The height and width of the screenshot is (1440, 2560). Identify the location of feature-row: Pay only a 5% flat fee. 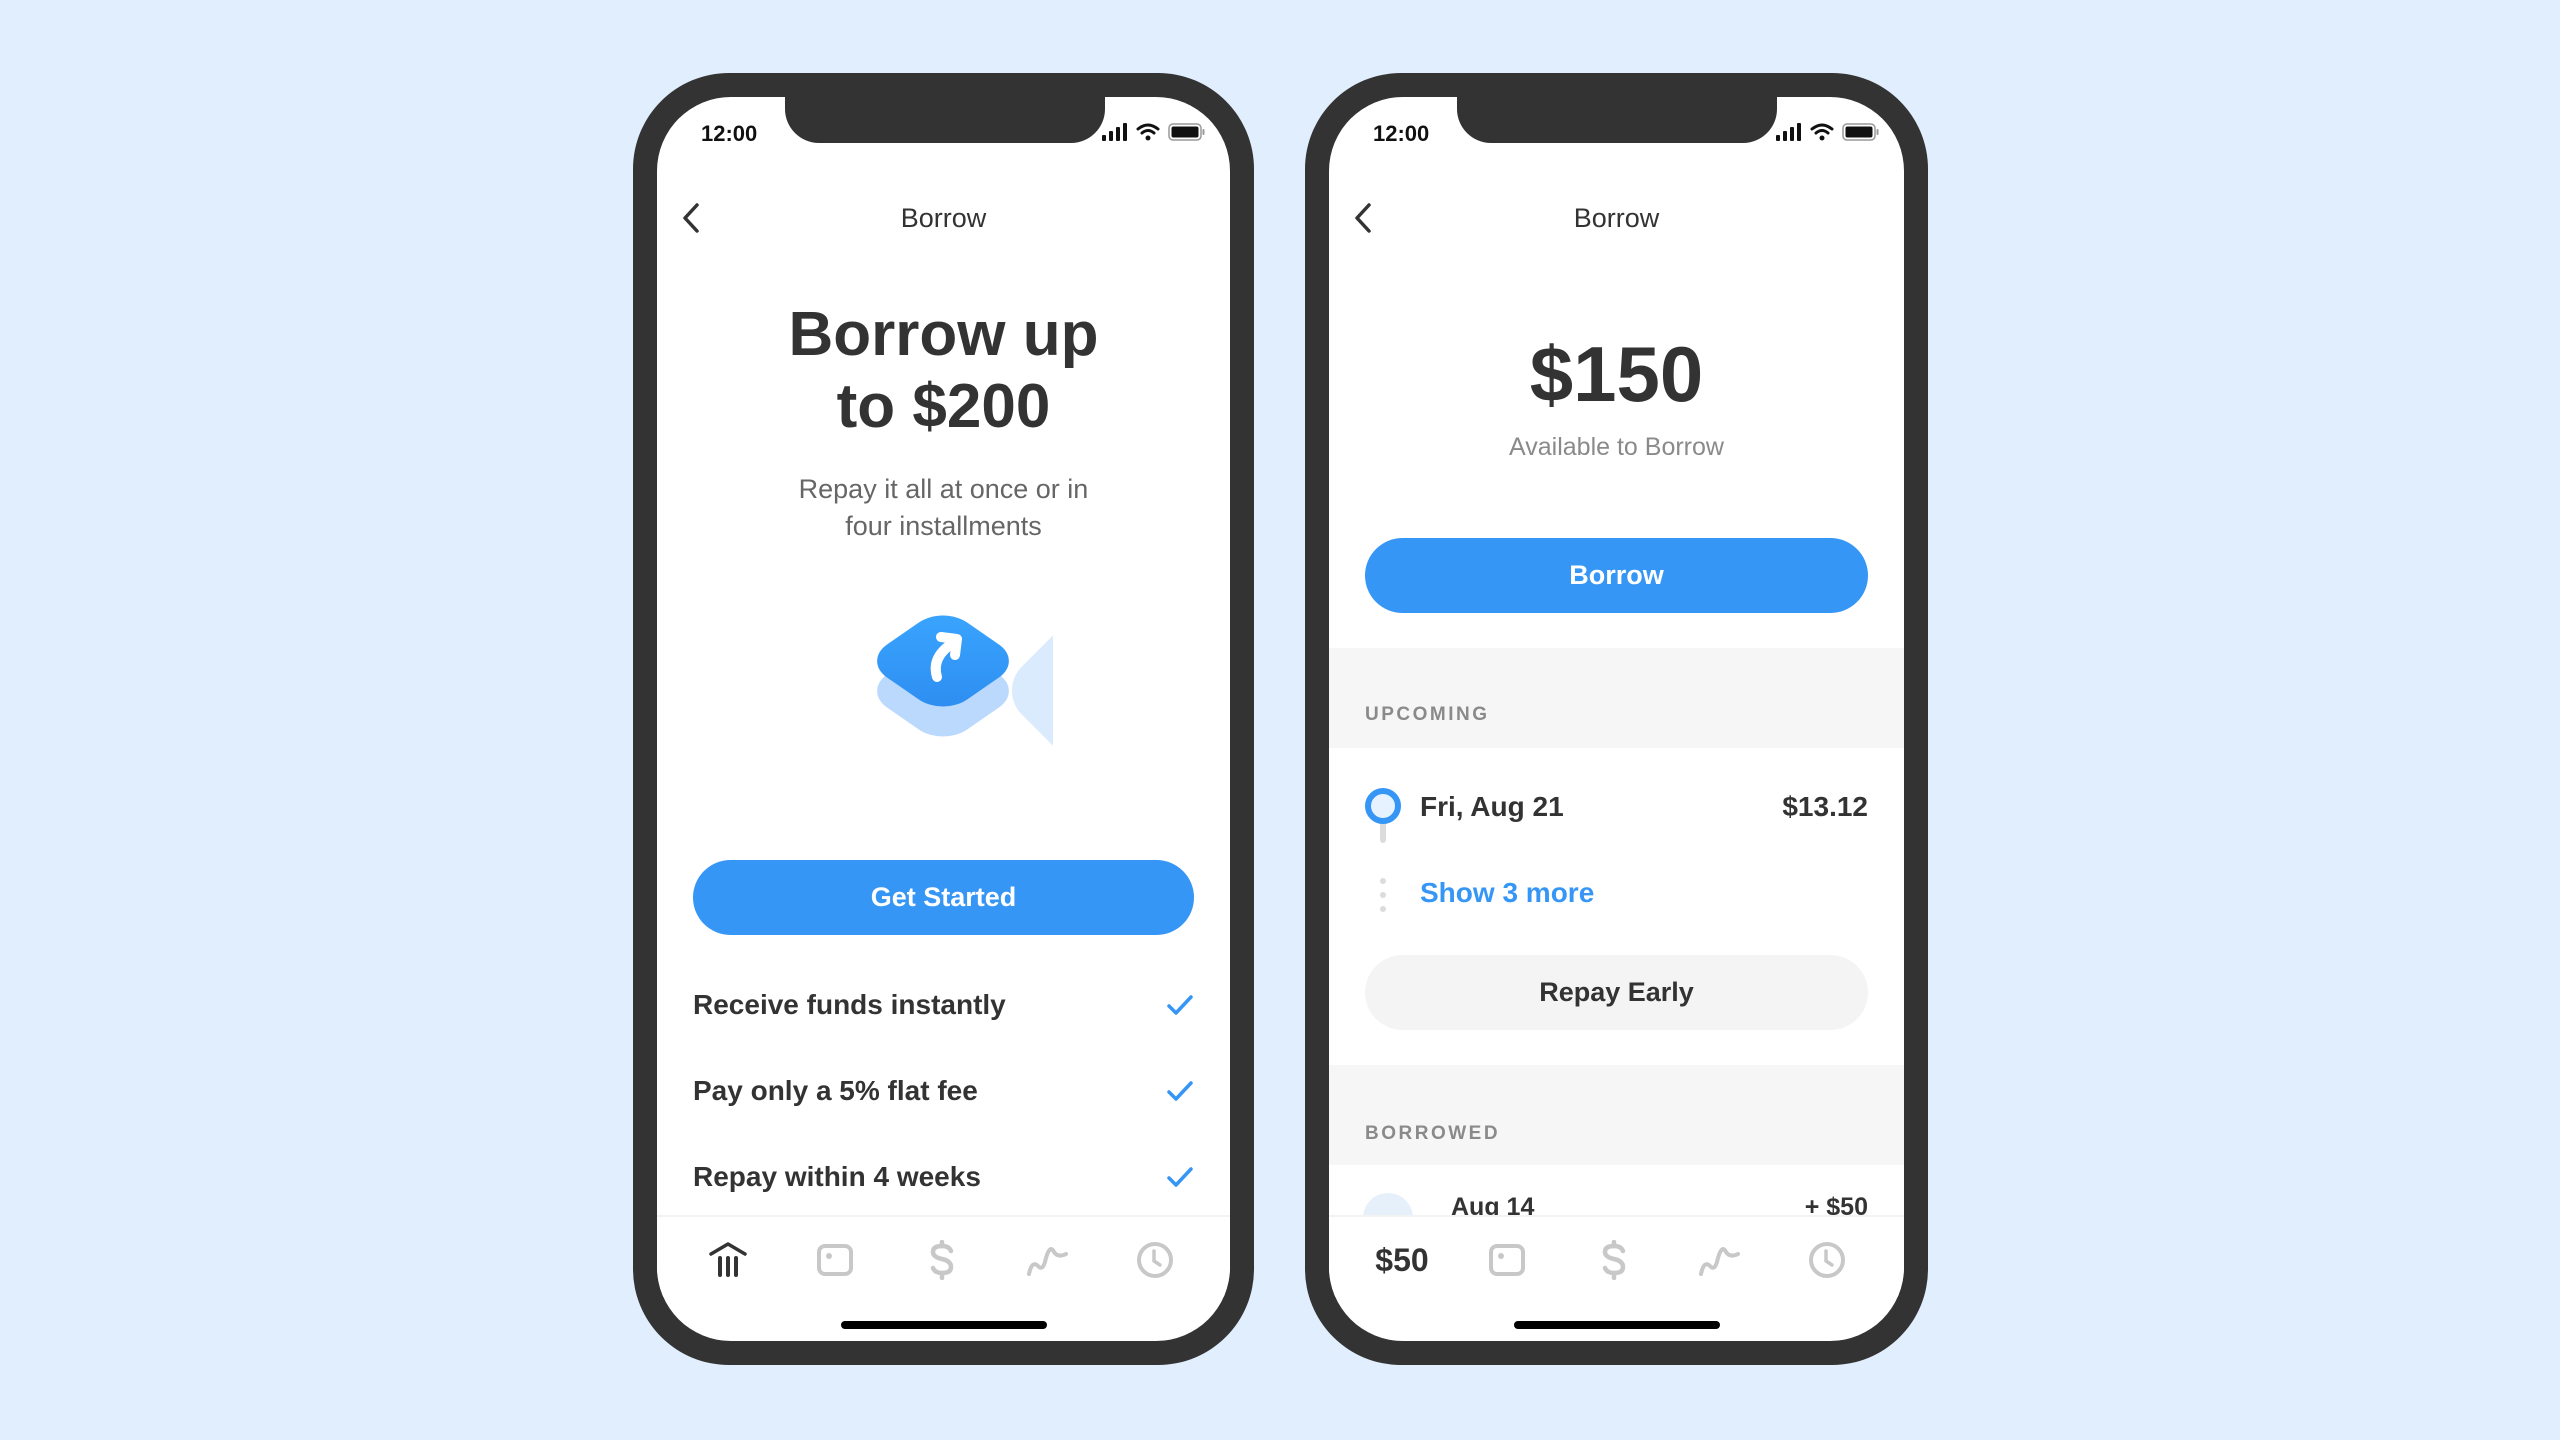
(943, 1091).